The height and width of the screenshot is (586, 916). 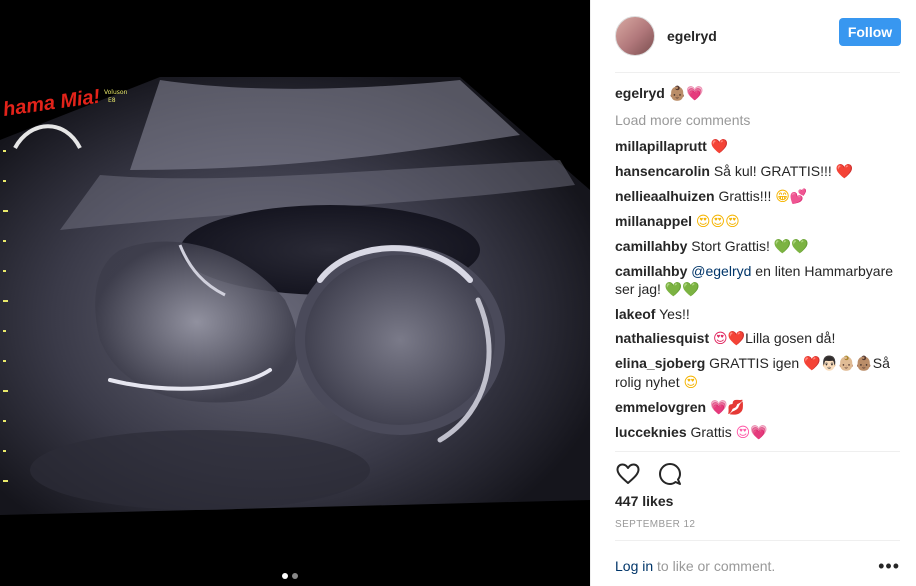 I want to click on action-bar, so click(x=649, y=474).